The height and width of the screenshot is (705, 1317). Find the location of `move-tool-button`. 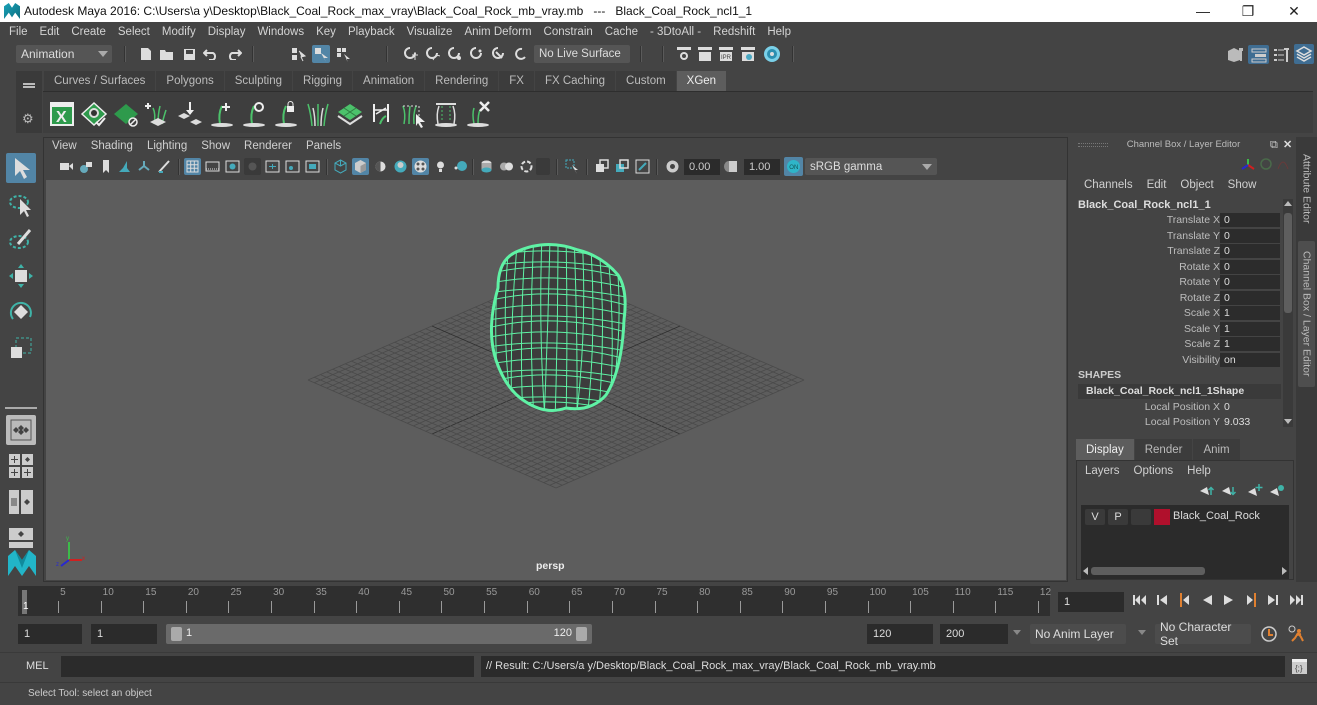

move-tool-button is located at coordinates (21, 276).